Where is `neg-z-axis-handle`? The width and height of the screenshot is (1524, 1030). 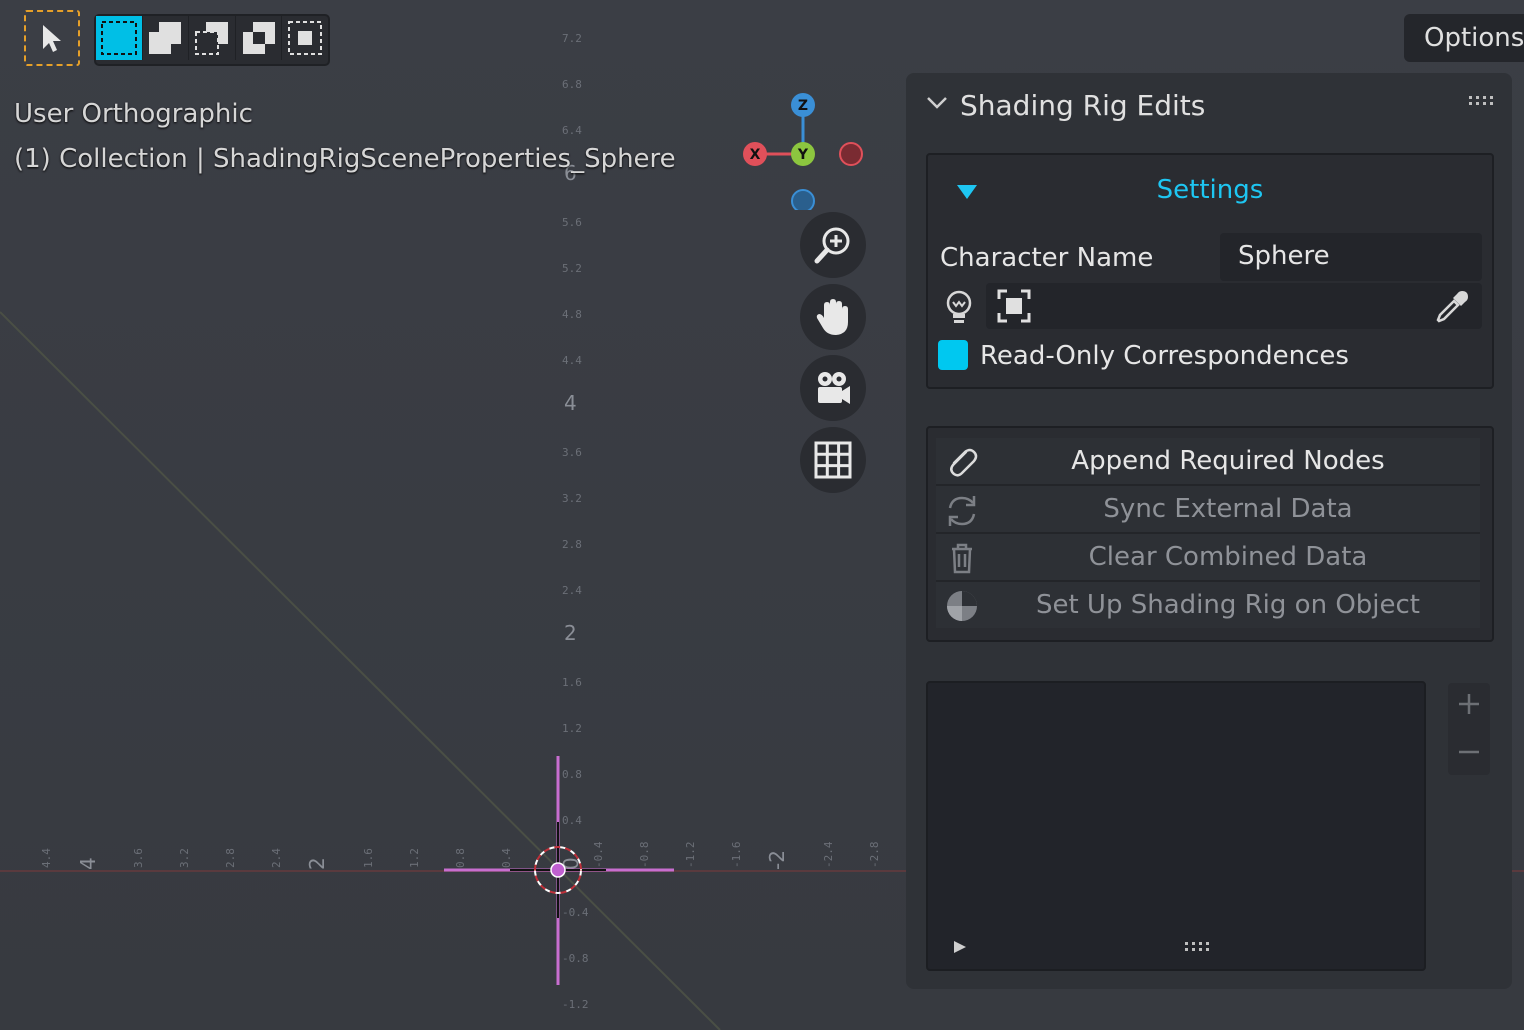
neg-z-axis-handle is located at coordinates (803, 199).